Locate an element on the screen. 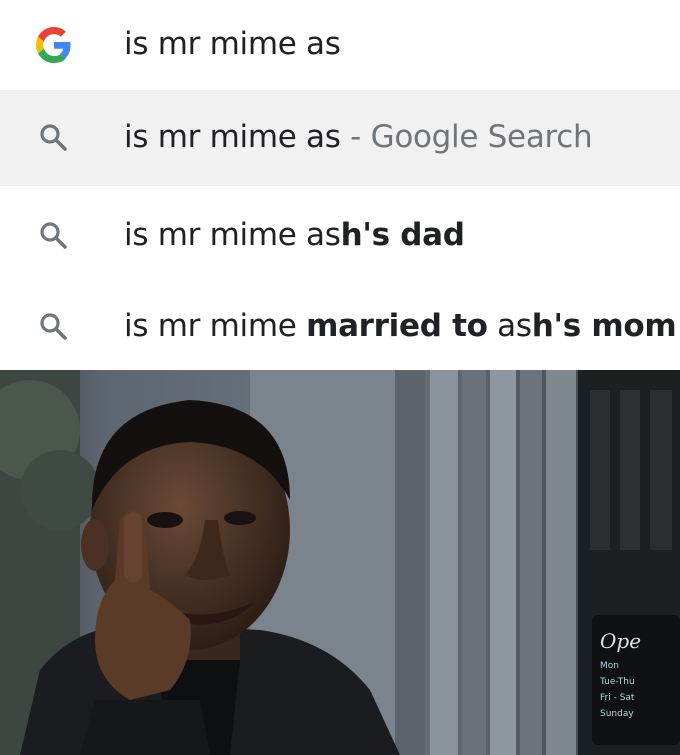 The height and width of the screenshot is (755, 680). sign-text: Sunday is located at coordinates (617, 714).